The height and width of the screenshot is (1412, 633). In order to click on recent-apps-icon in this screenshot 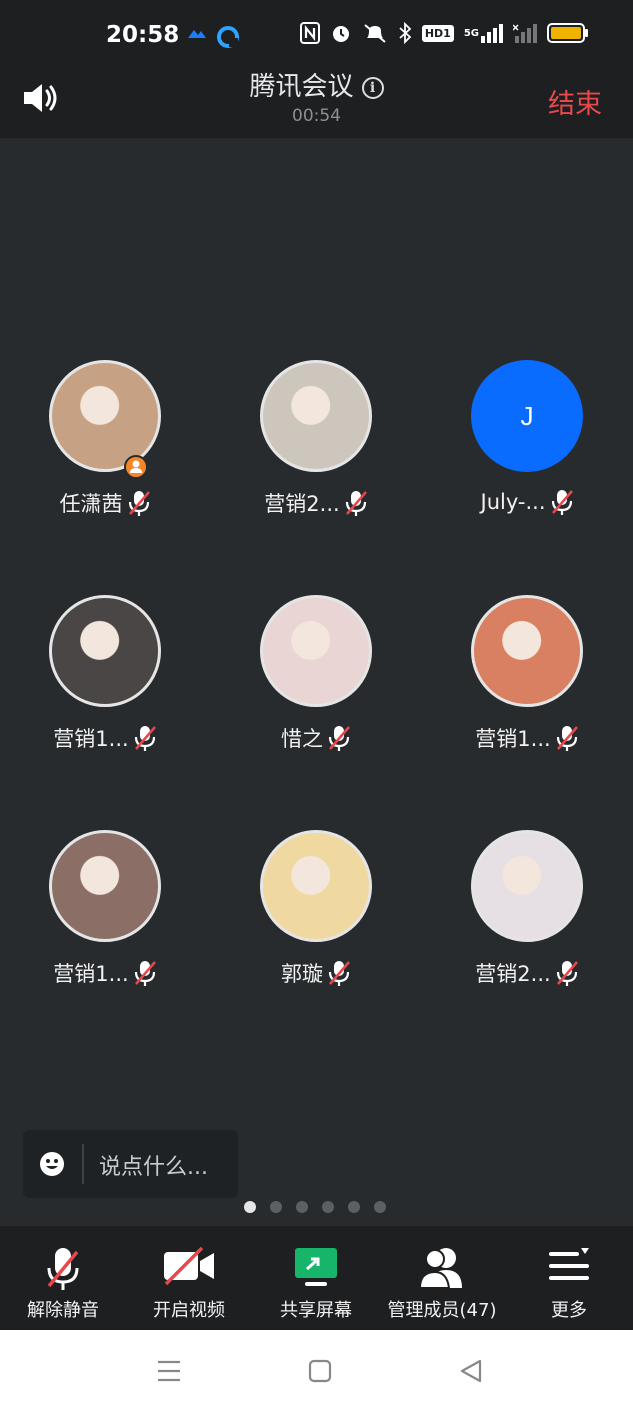, I will do `click(169, 1371)`.